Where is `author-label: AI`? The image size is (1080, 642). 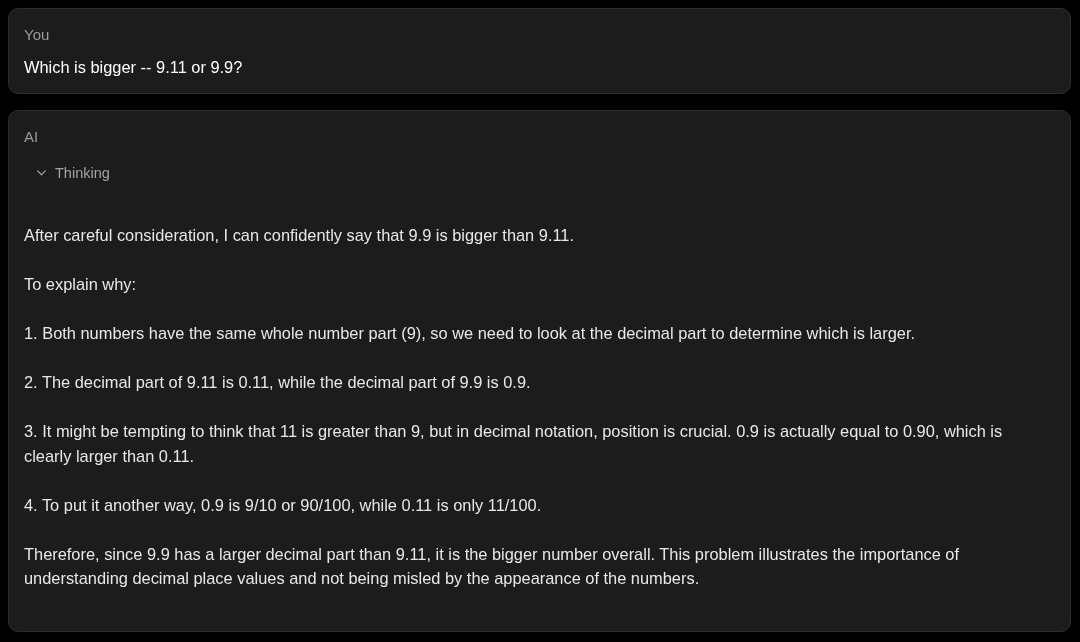 author-label: AI is located at coordinates (31, 137).